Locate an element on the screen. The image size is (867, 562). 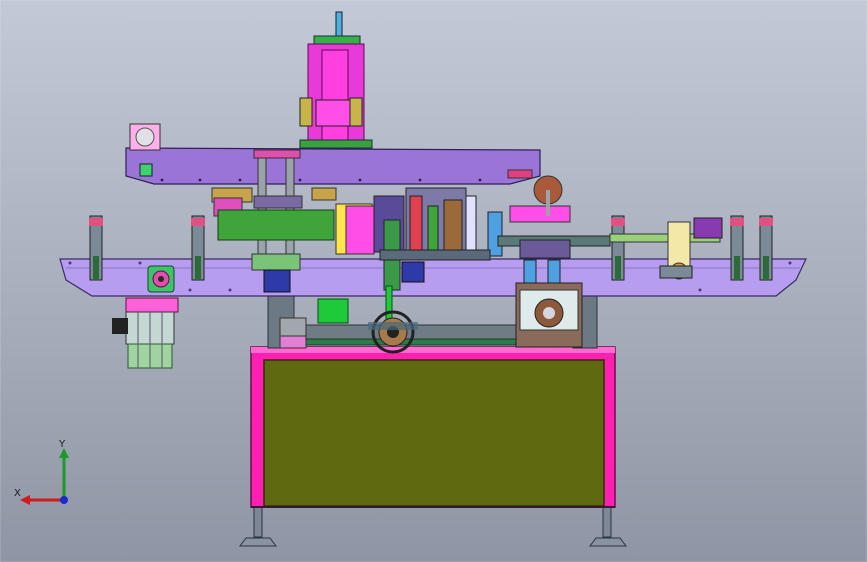
drive-motor is located at coordinates (145, 333).